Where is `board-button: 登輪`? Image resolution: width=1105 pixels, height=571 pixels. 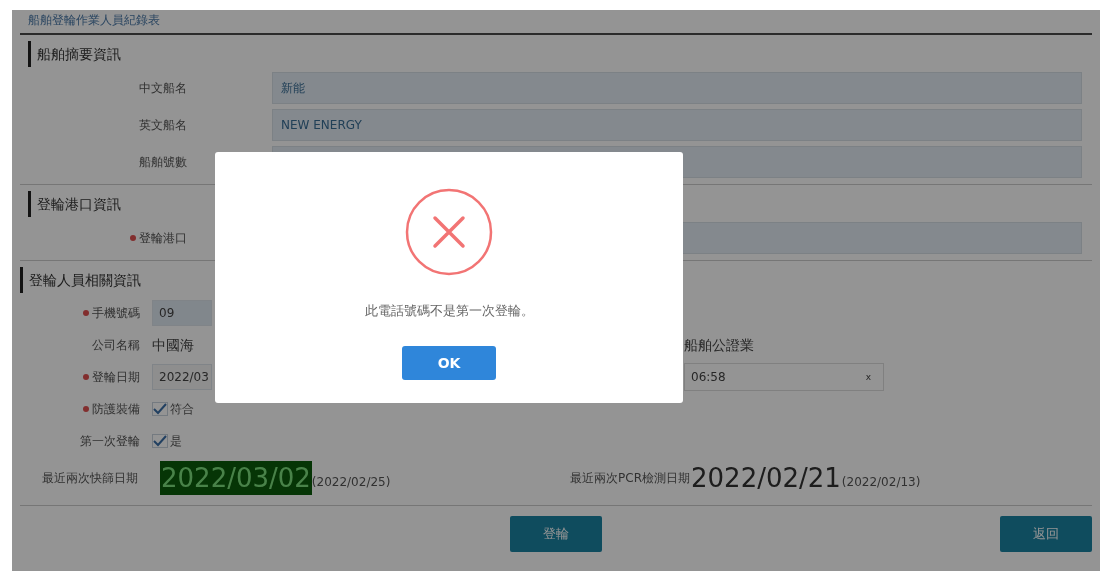
board-button: 登輪 is located at coordinates (556, 534).